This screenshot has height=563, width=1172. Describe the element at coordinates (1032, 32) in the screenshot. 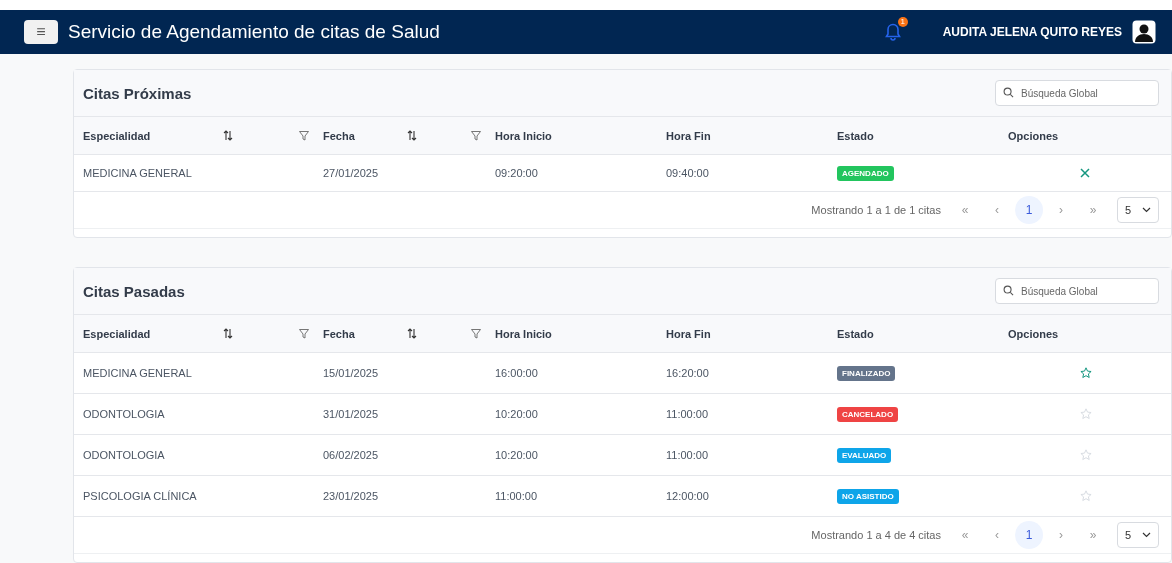

I see `user-name: AUDITA JELENA QUITO REYES` at that location.